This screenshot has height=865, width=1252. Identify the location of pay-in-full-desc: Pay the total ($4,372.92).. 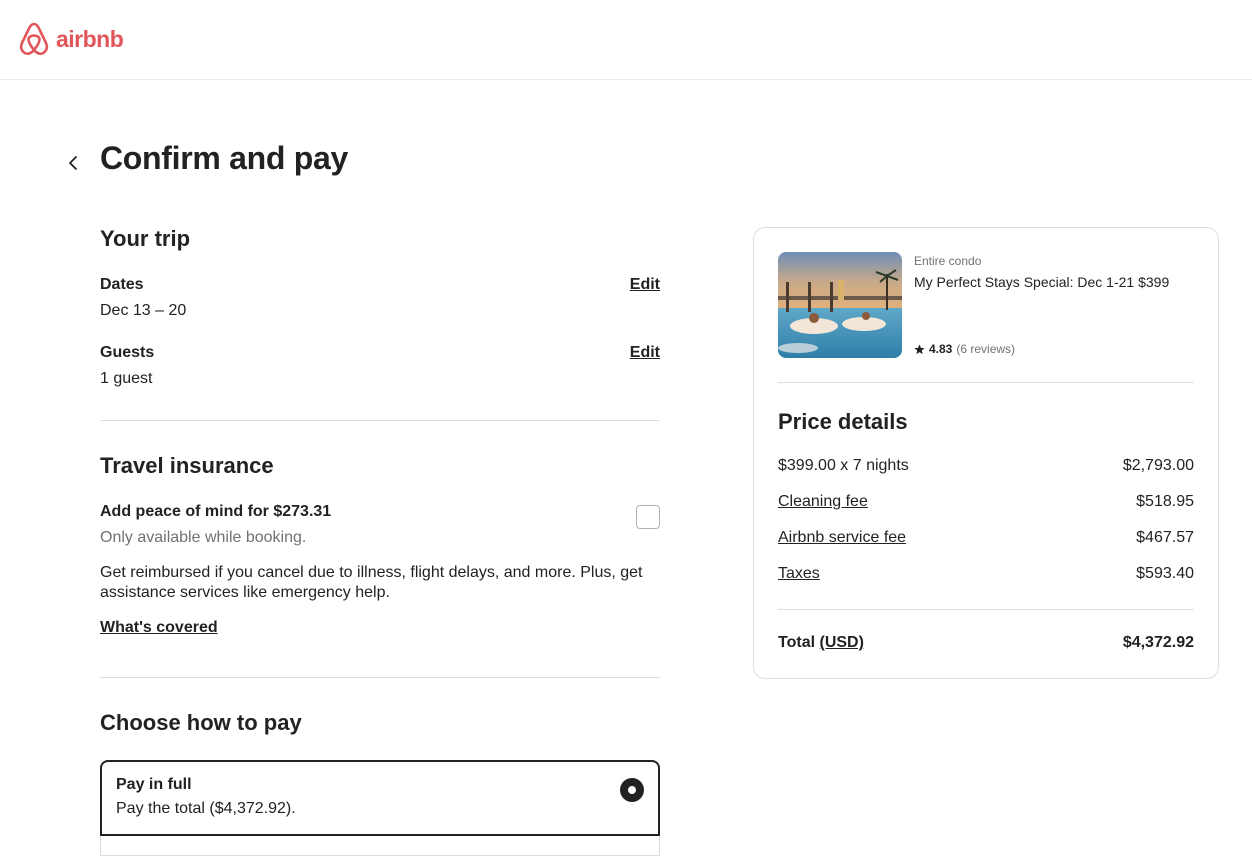
(206, 808).